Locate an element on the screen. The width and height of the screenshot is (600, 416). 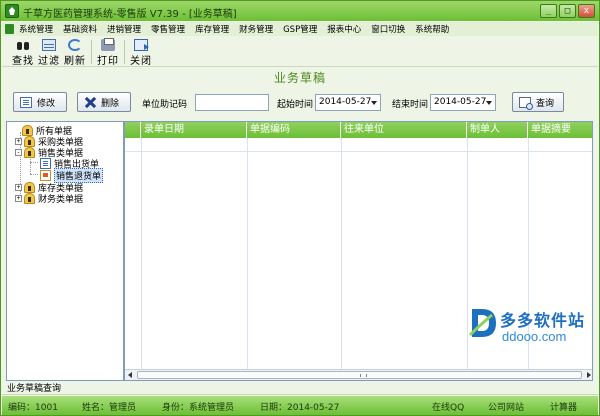
grid-row-indicator-header is located at coordinates (133, 130).